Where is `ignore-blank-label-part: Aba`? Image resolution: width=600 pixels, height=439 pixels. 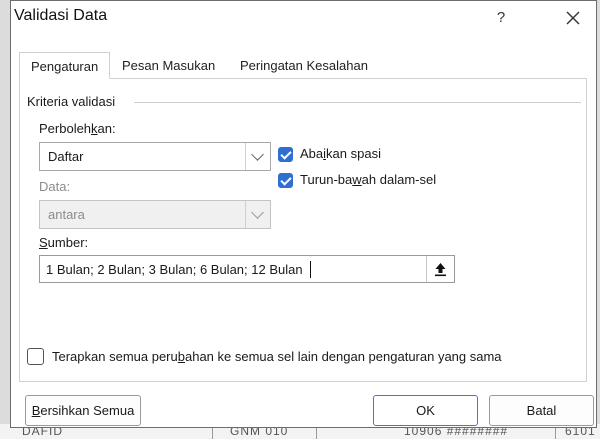 ignore-blank-label-part: Aba is located at coordinates (312, 153).